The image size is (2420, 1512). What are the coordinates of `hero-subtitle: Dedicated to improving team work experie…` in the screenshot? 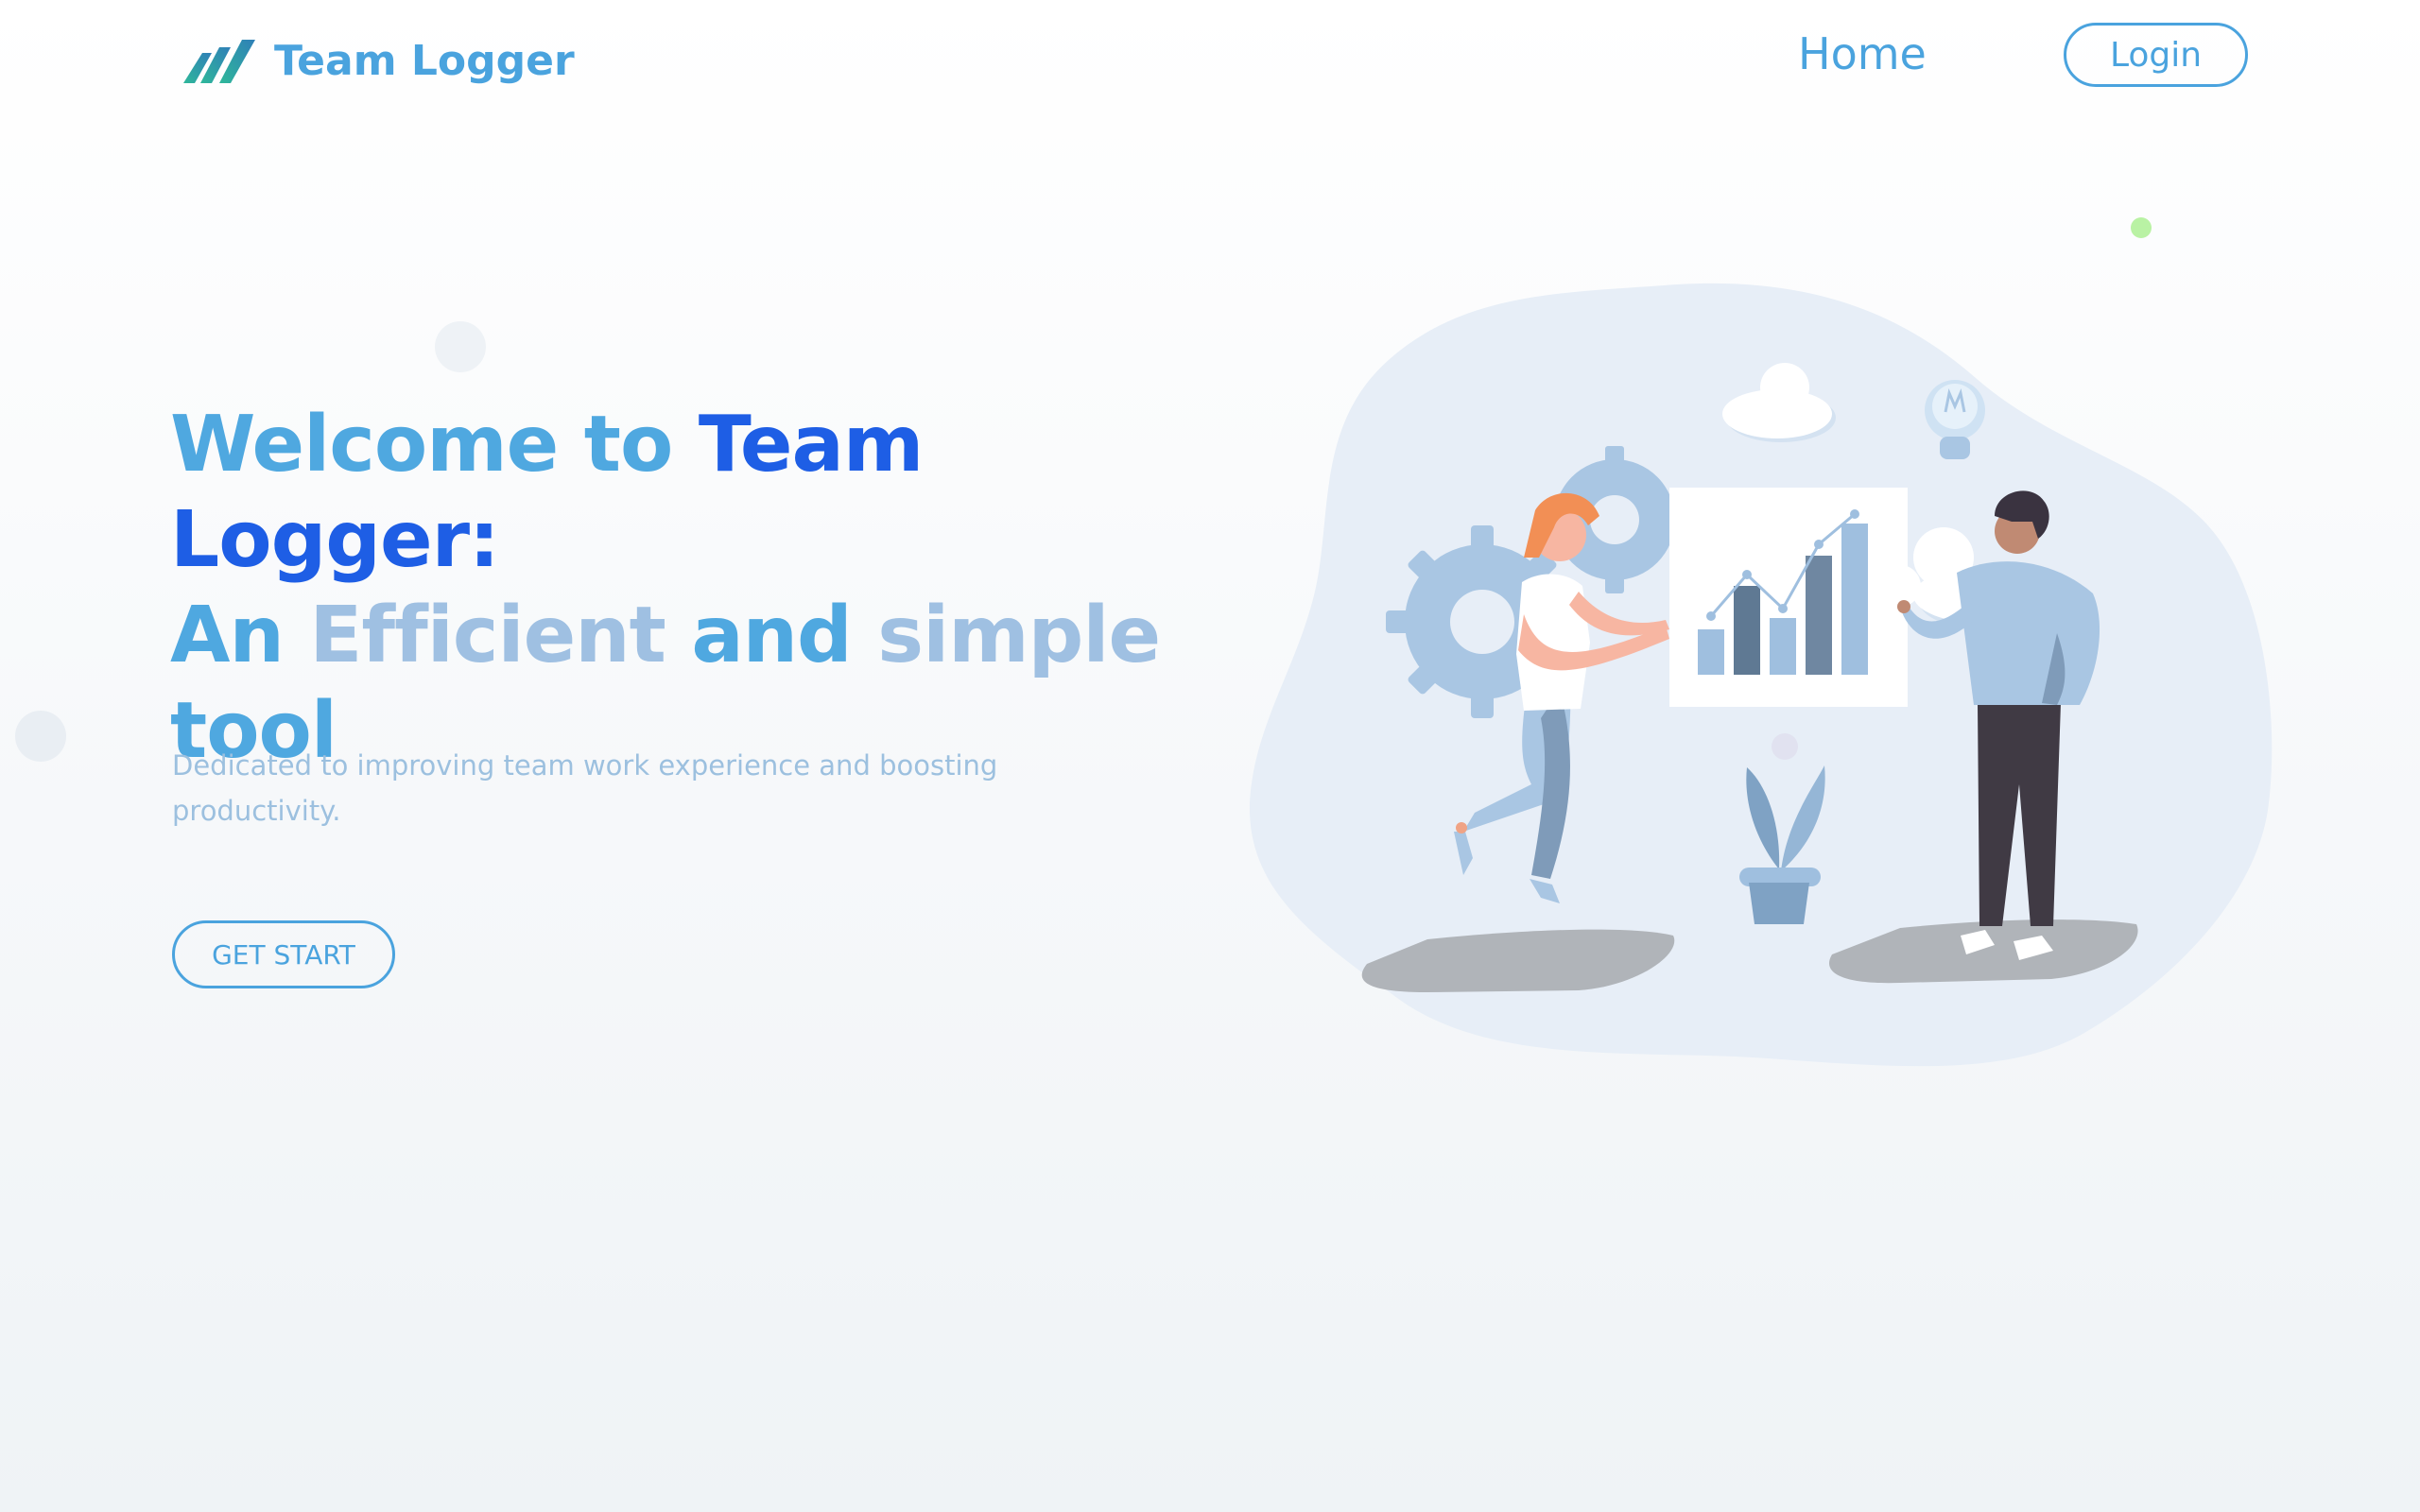 It's located at (585, 788).